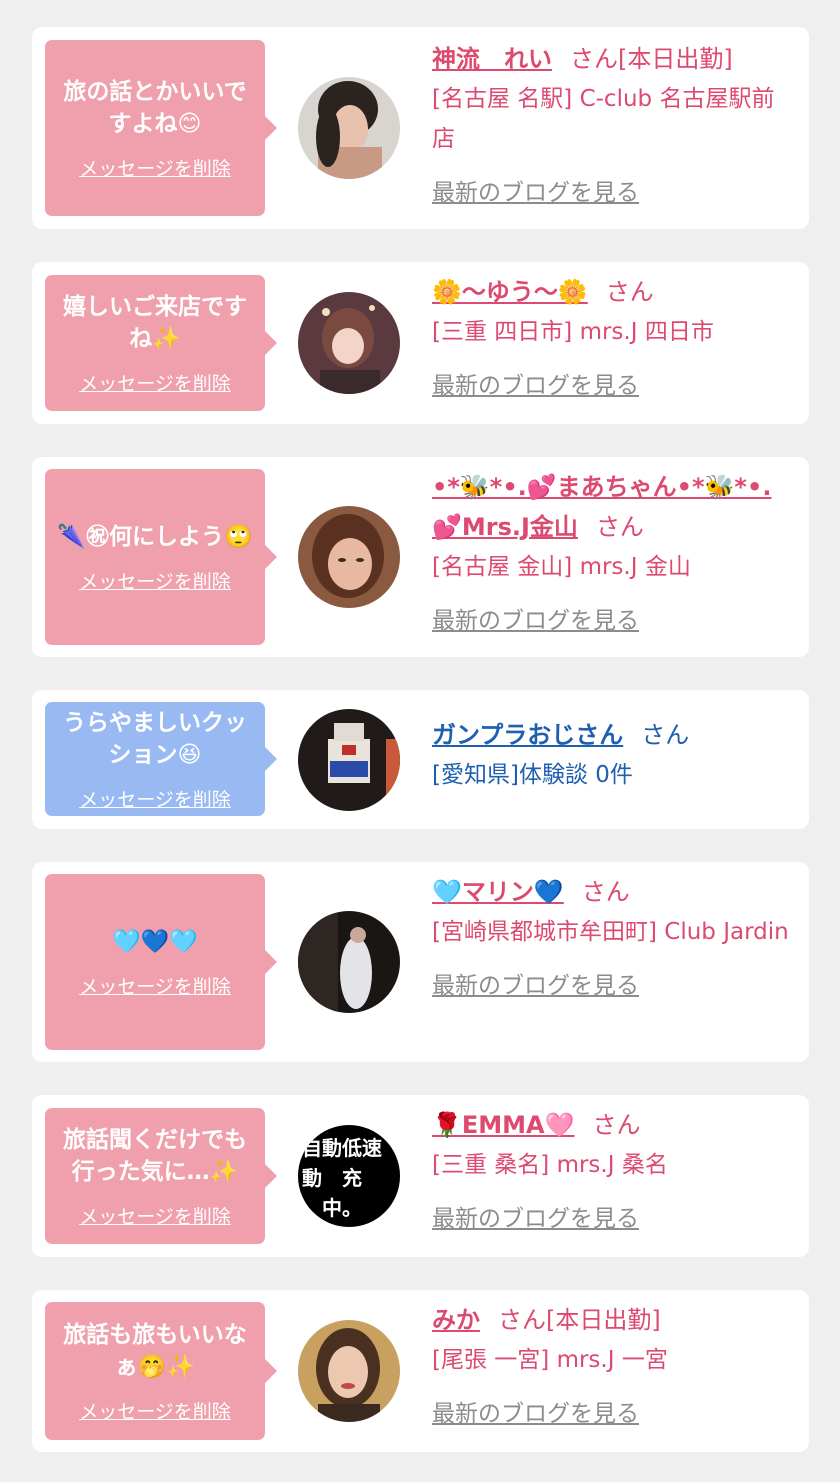 This screenshot has height=1482, width=840. I want to click on profile-info: みか さん[本日出勤] [尾張 一宮] mrs.J 一宮 最新のブログを見る, so click(610, 1367).